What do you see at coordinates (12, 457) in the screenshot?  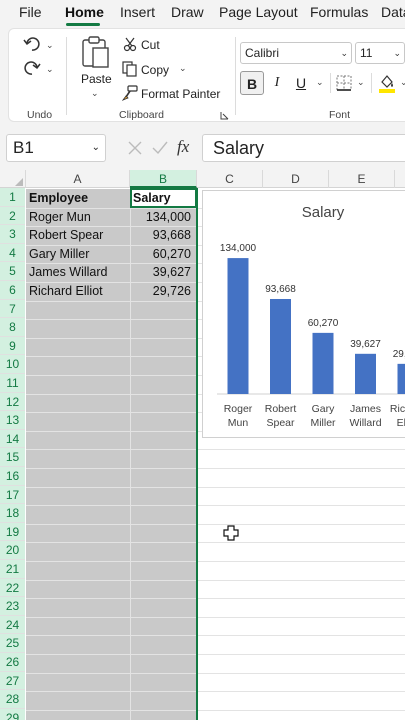 I see `row-header-15: 15` at bounding box center [12, 457].